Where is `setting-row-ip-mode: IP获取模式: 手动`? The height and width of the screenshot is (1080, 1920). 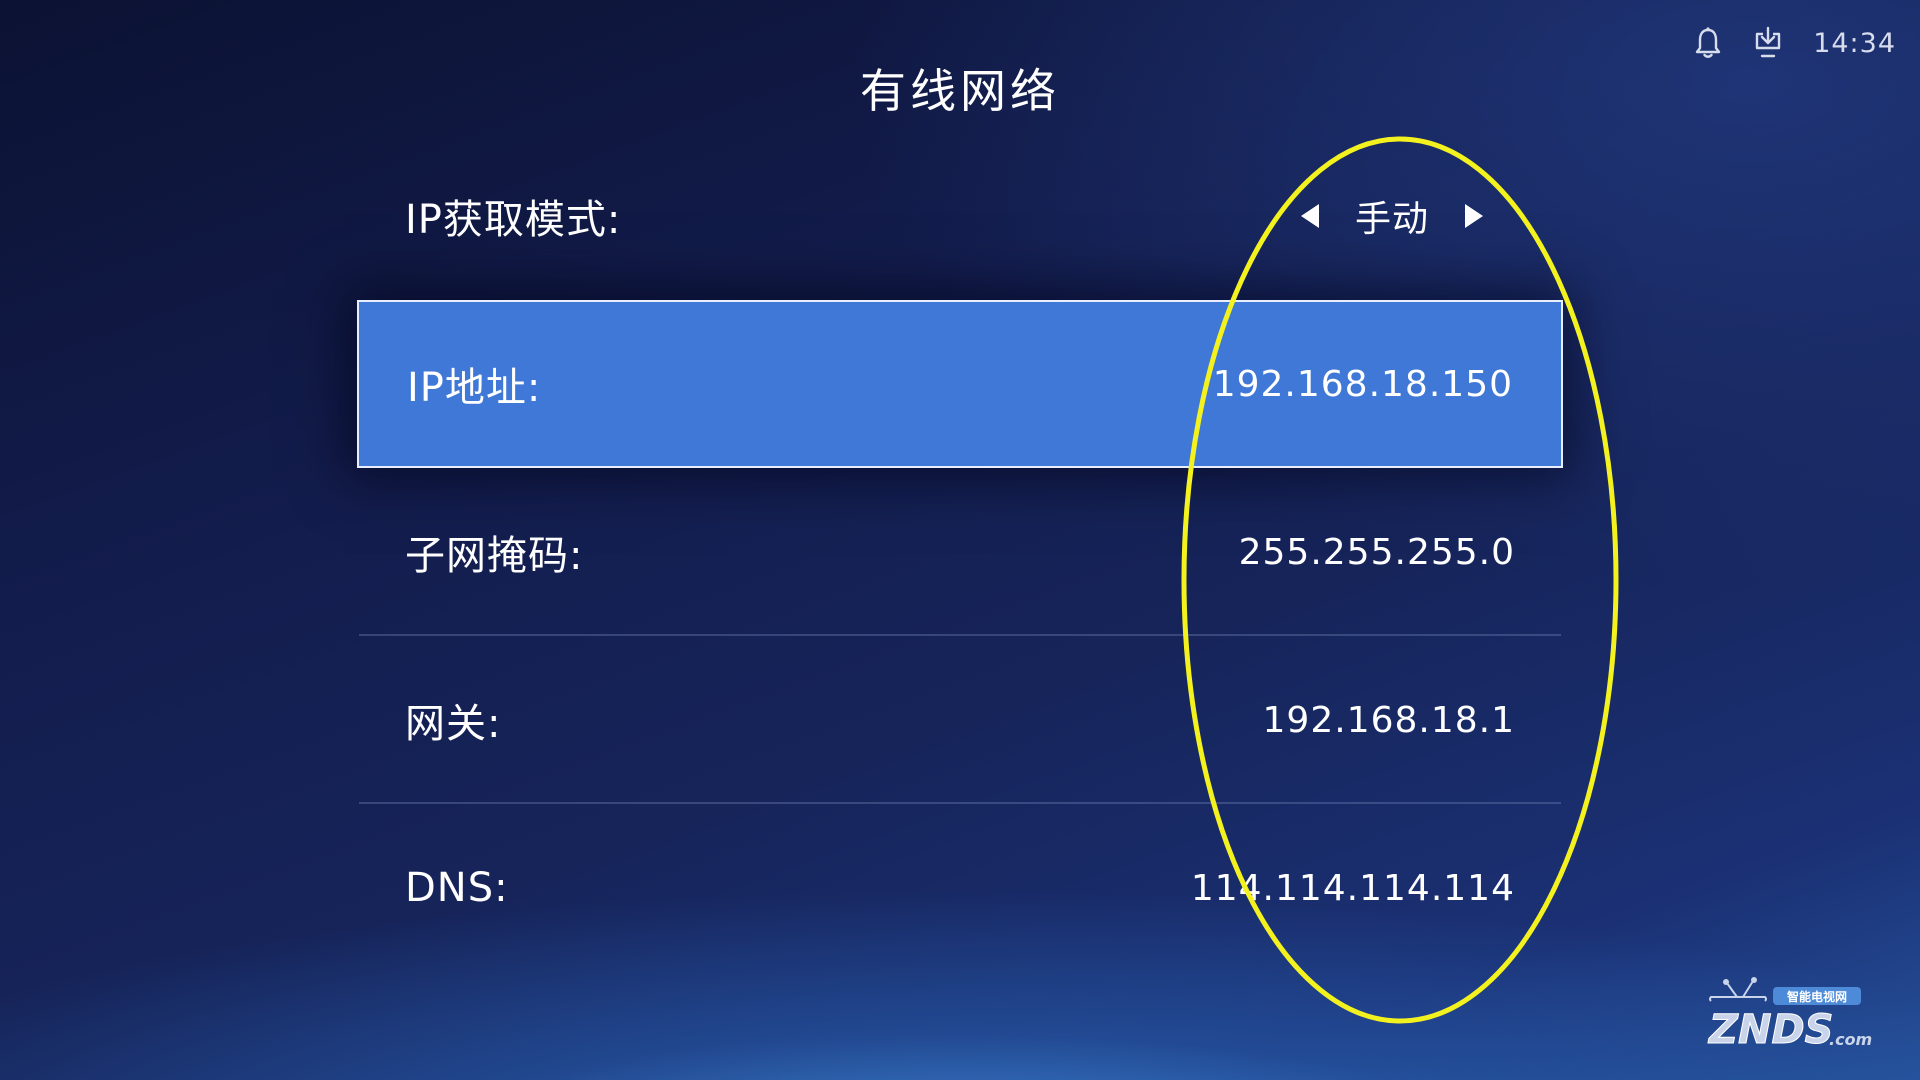 setting-row-ip-mode: IP获取模式: 手动 is located at coordinates (960, 216).